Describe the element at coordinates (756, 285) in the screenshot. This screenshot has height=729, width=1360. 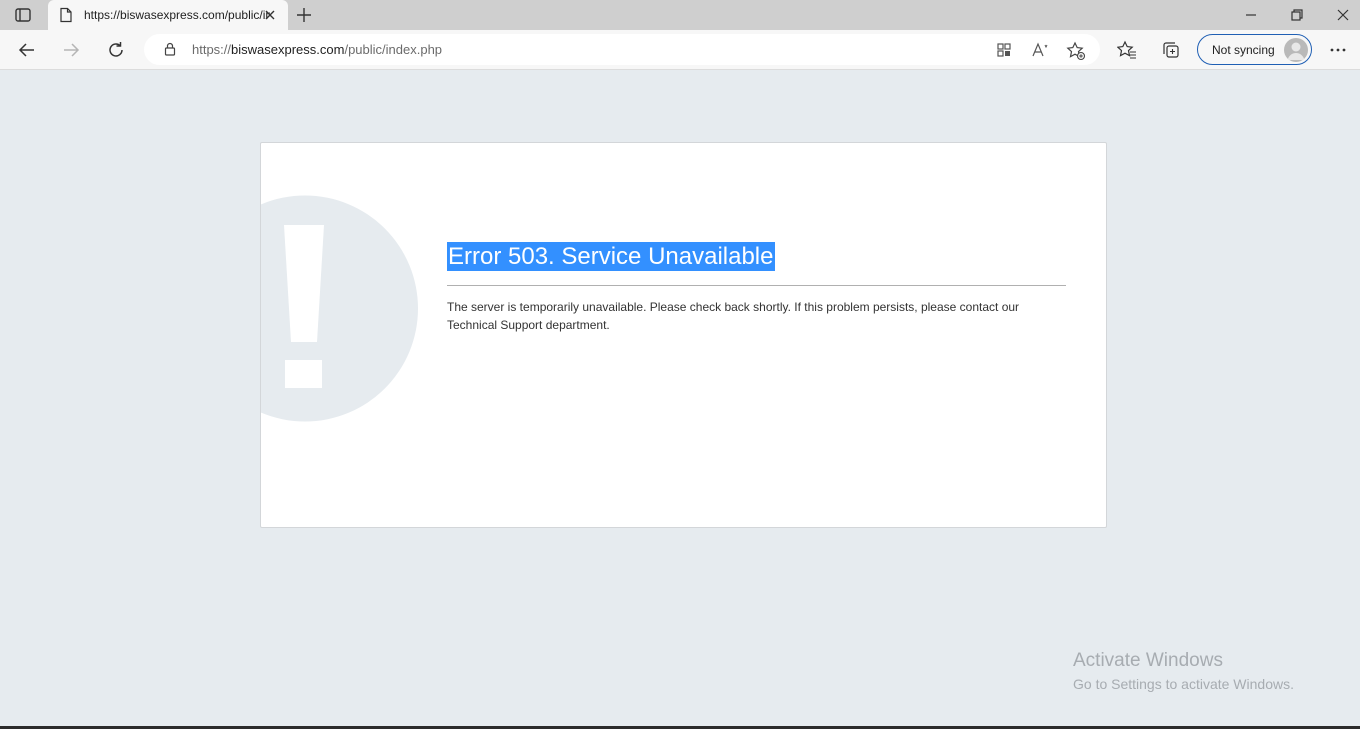
I see `divider` at that location.